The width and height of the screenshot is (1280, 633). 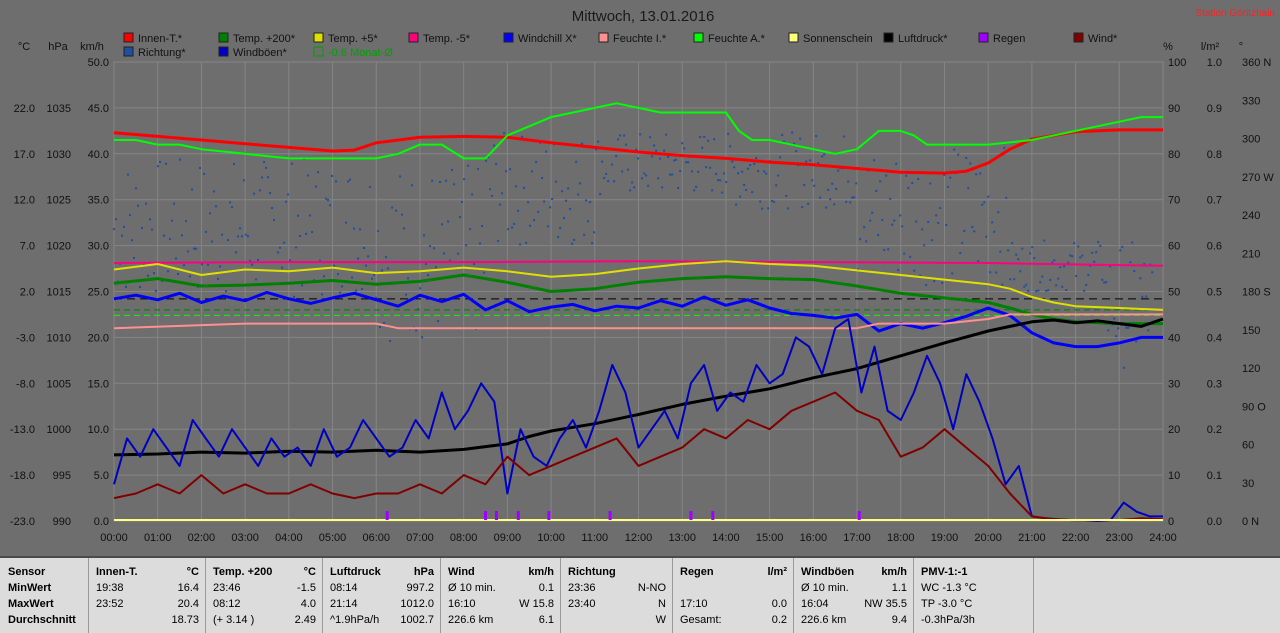 I want to click on stats-cell-label: 16:10, so click(x=462, y=604).